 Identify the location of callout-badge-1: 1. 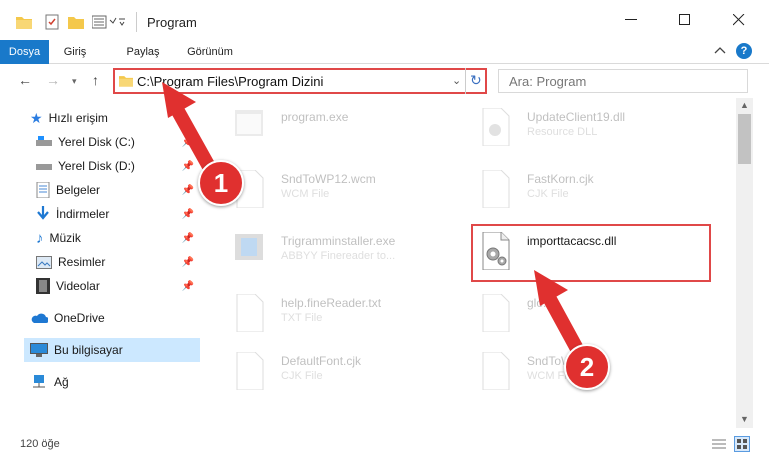
(221, 183).